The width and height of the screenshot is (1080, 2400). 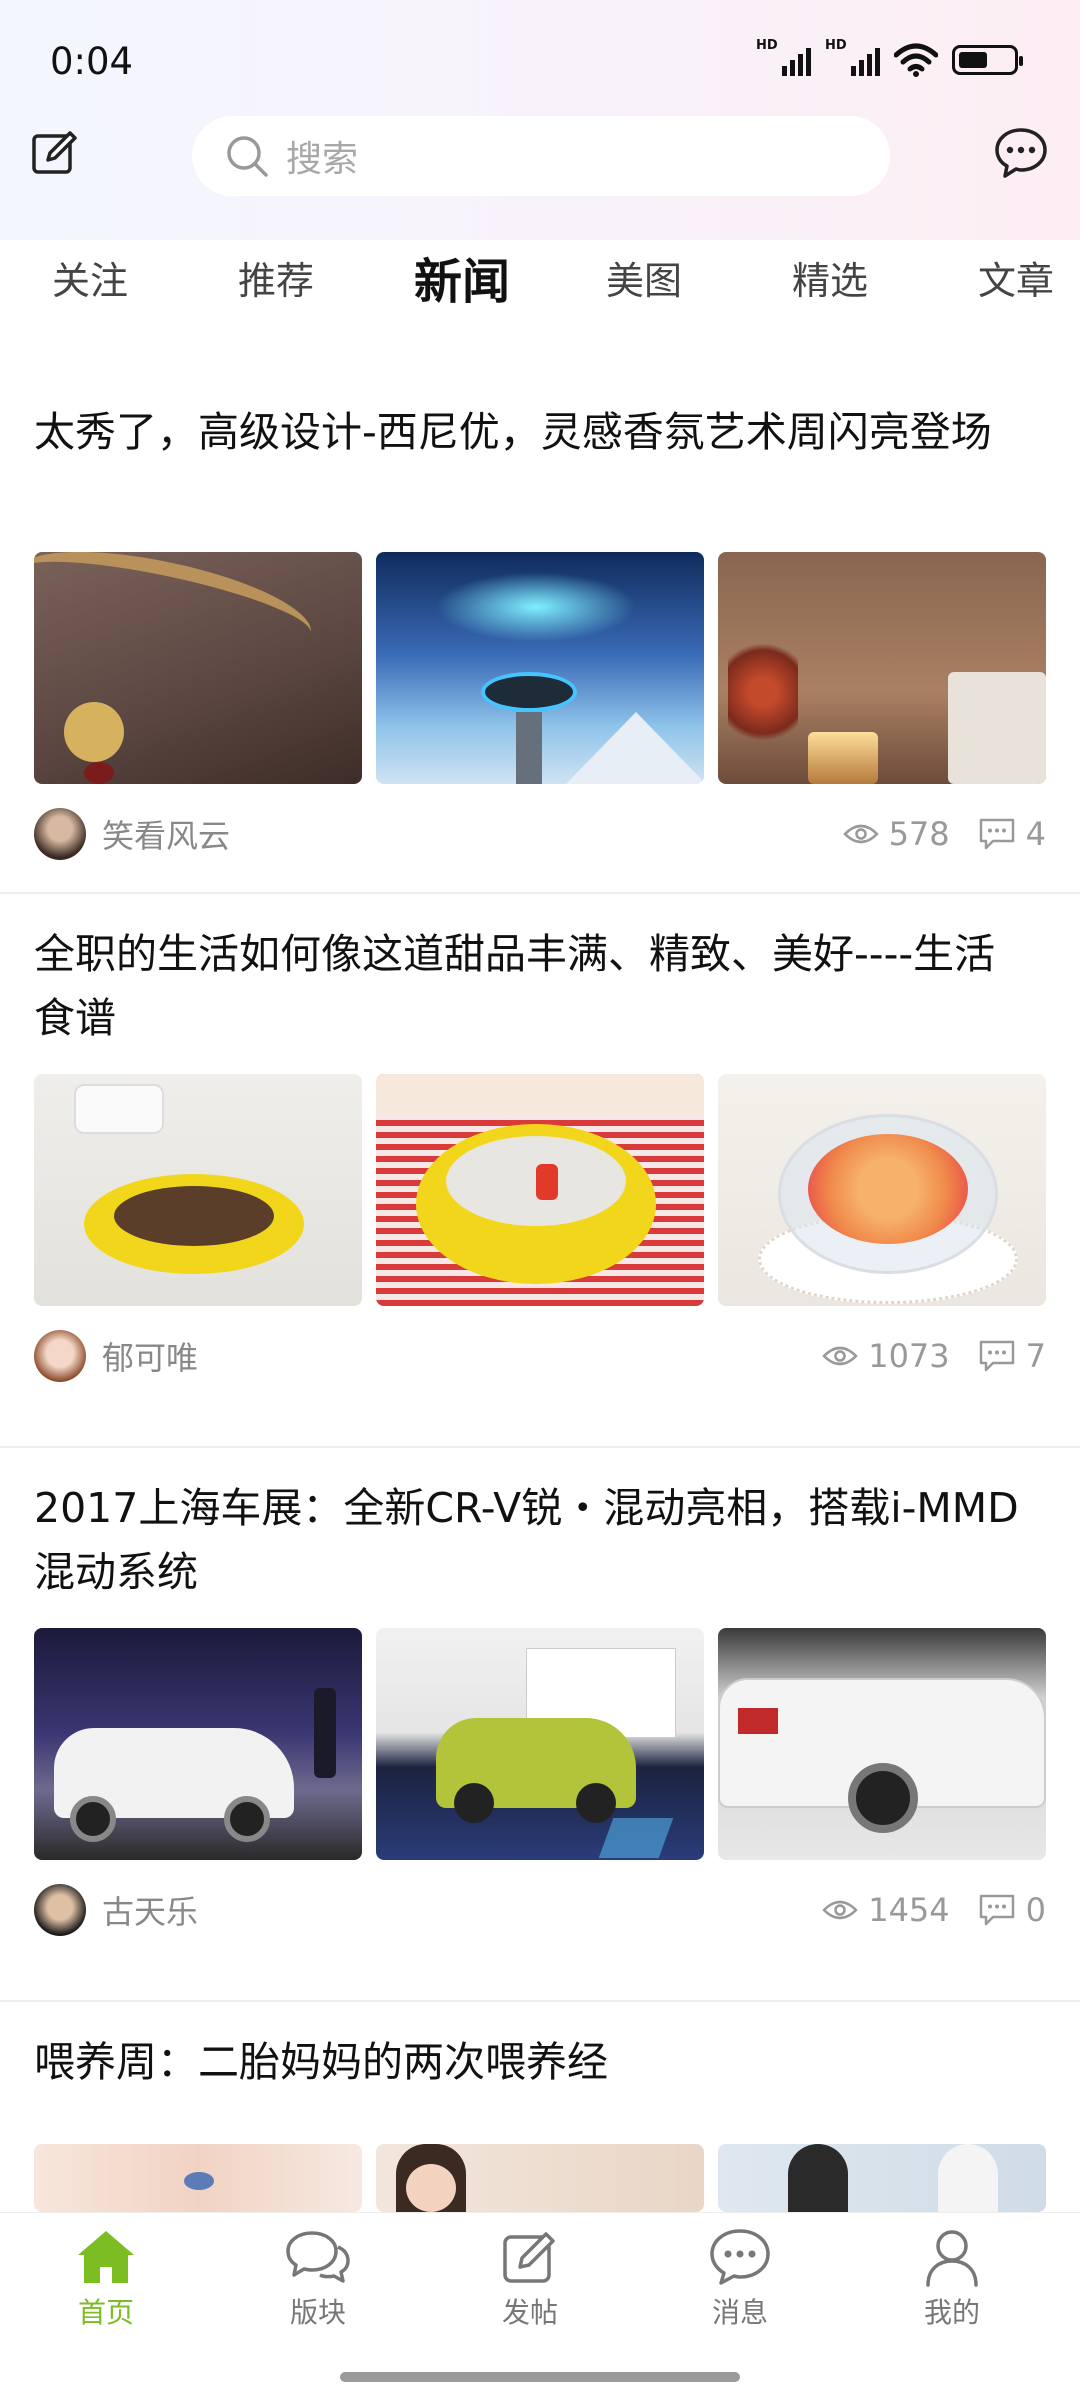 I want to click on post-stats: 1073 7, so click(x=920, y=1356).